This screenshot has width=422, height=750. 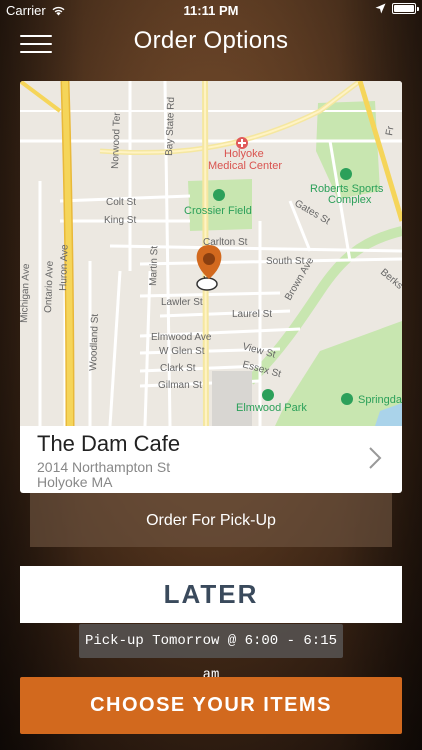 I want to click on map-label-michigan-ave: Michigan Ave, so click(x=26, y=293).